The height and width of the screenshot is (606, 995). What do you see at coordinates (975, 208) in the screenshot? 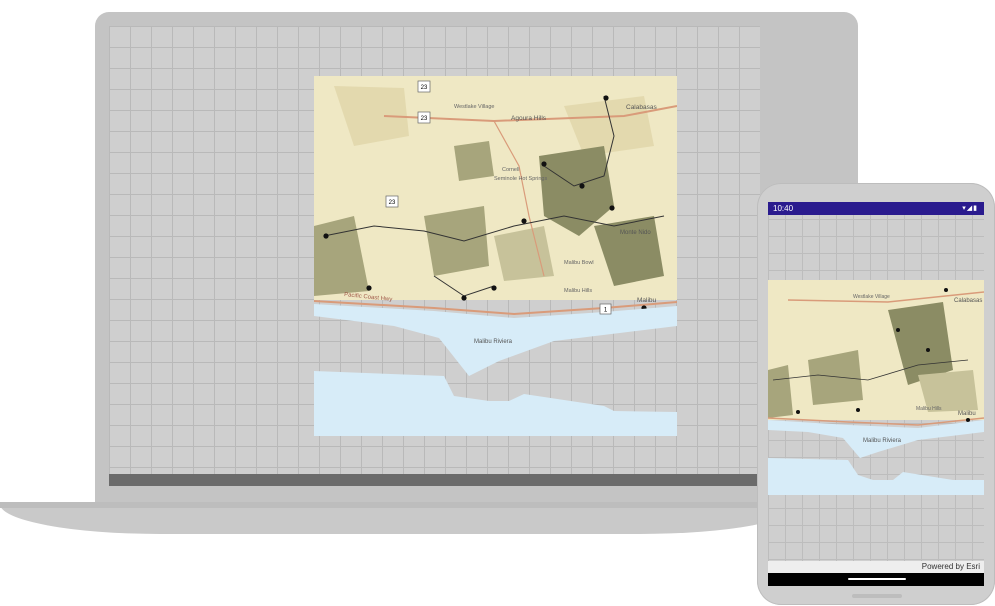
I see `battery-icon: ▮` at bounding box center [975, 208].